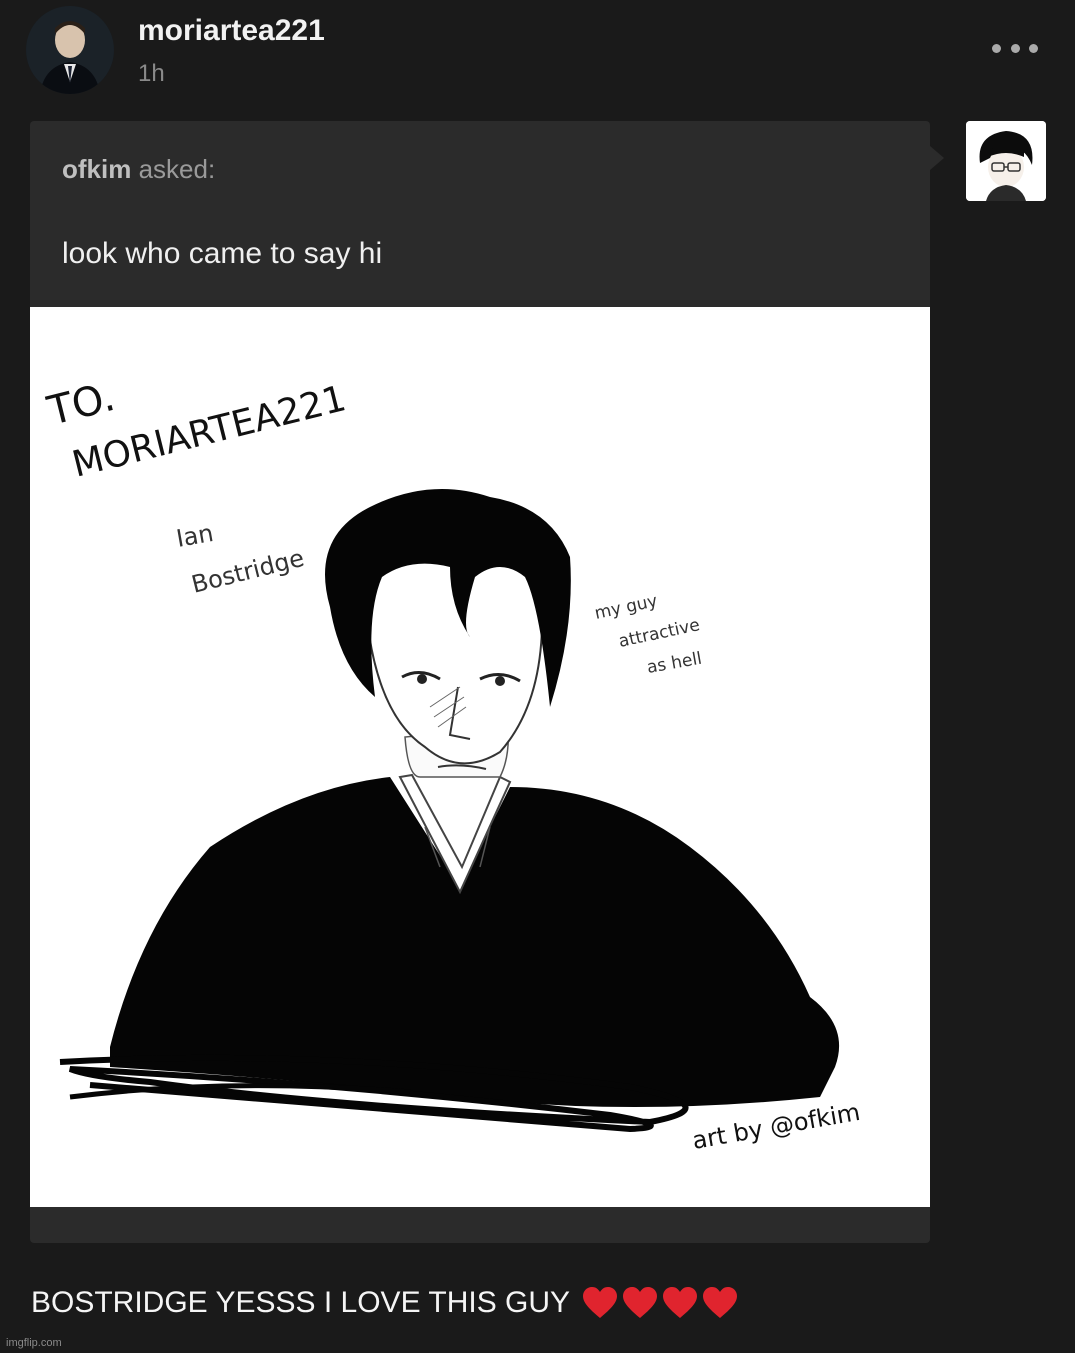 This screenshot has width=1075, height=1353. What do you see at coordinates (231, 31) in the screenshot?
I see `poster-username: moriartea221` at bounding box center [231, 31].